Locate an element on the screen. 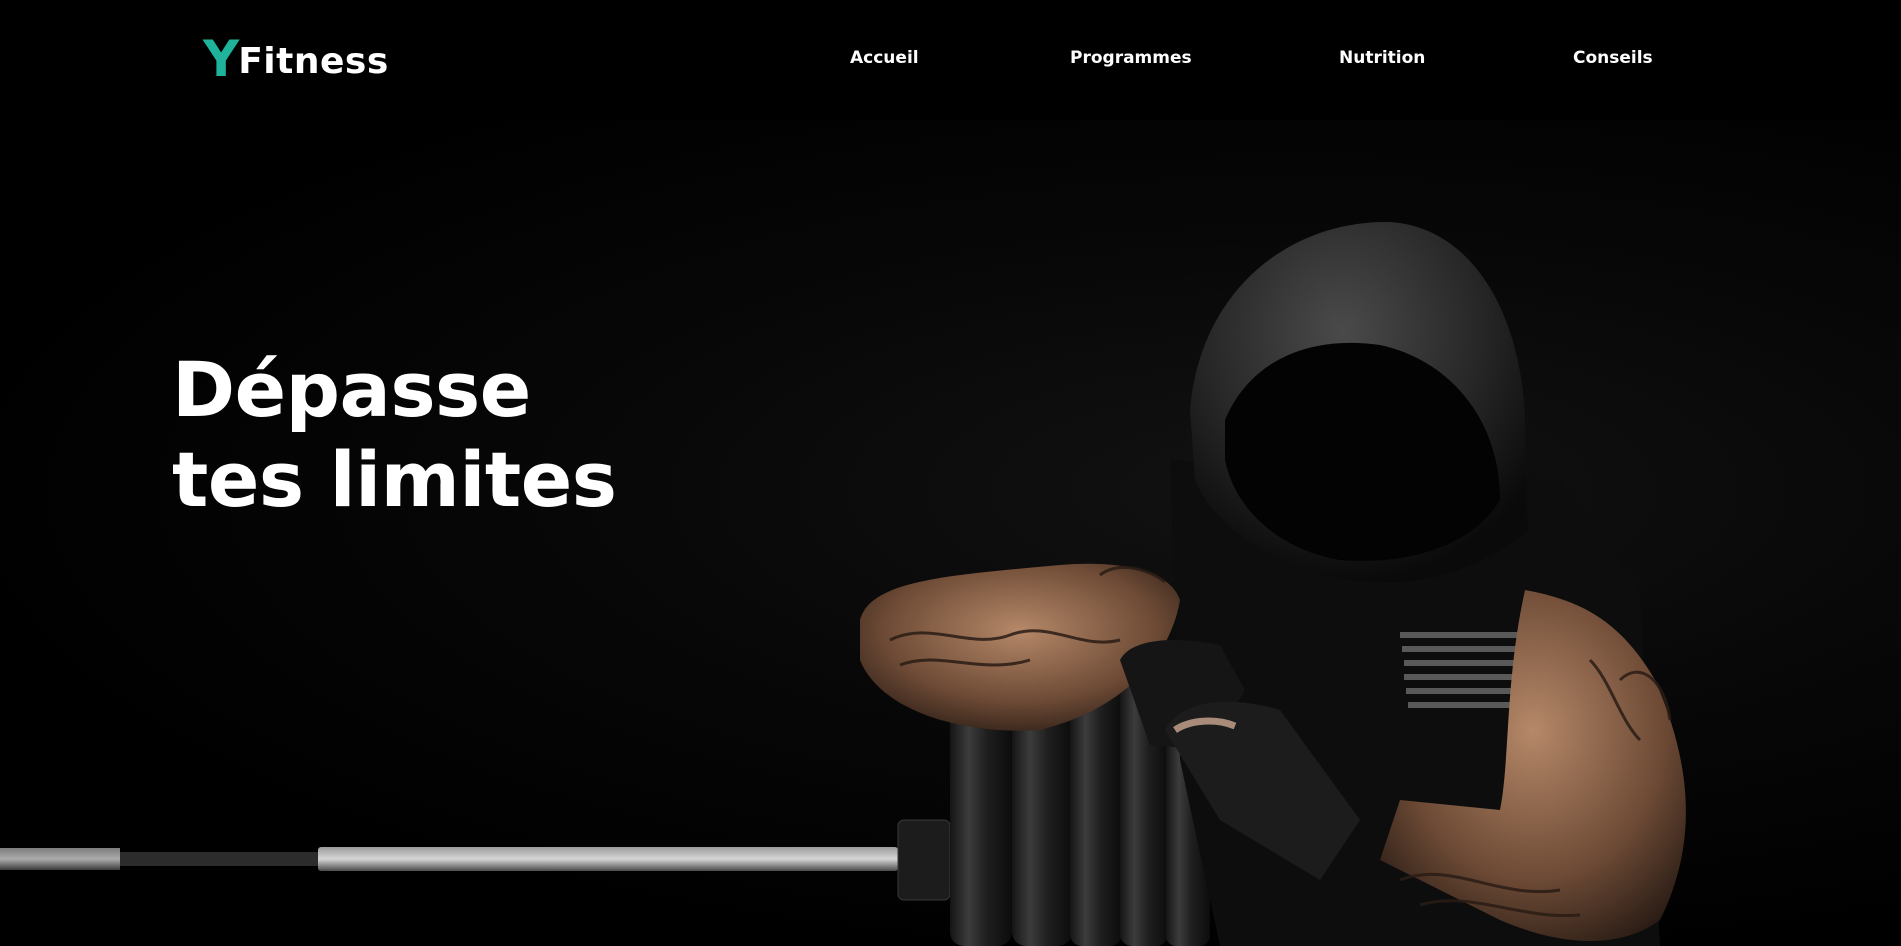 This screenshot has width=1901, height=946. nav-item-conseils: Conseils is located at coordinates (1613, 58).